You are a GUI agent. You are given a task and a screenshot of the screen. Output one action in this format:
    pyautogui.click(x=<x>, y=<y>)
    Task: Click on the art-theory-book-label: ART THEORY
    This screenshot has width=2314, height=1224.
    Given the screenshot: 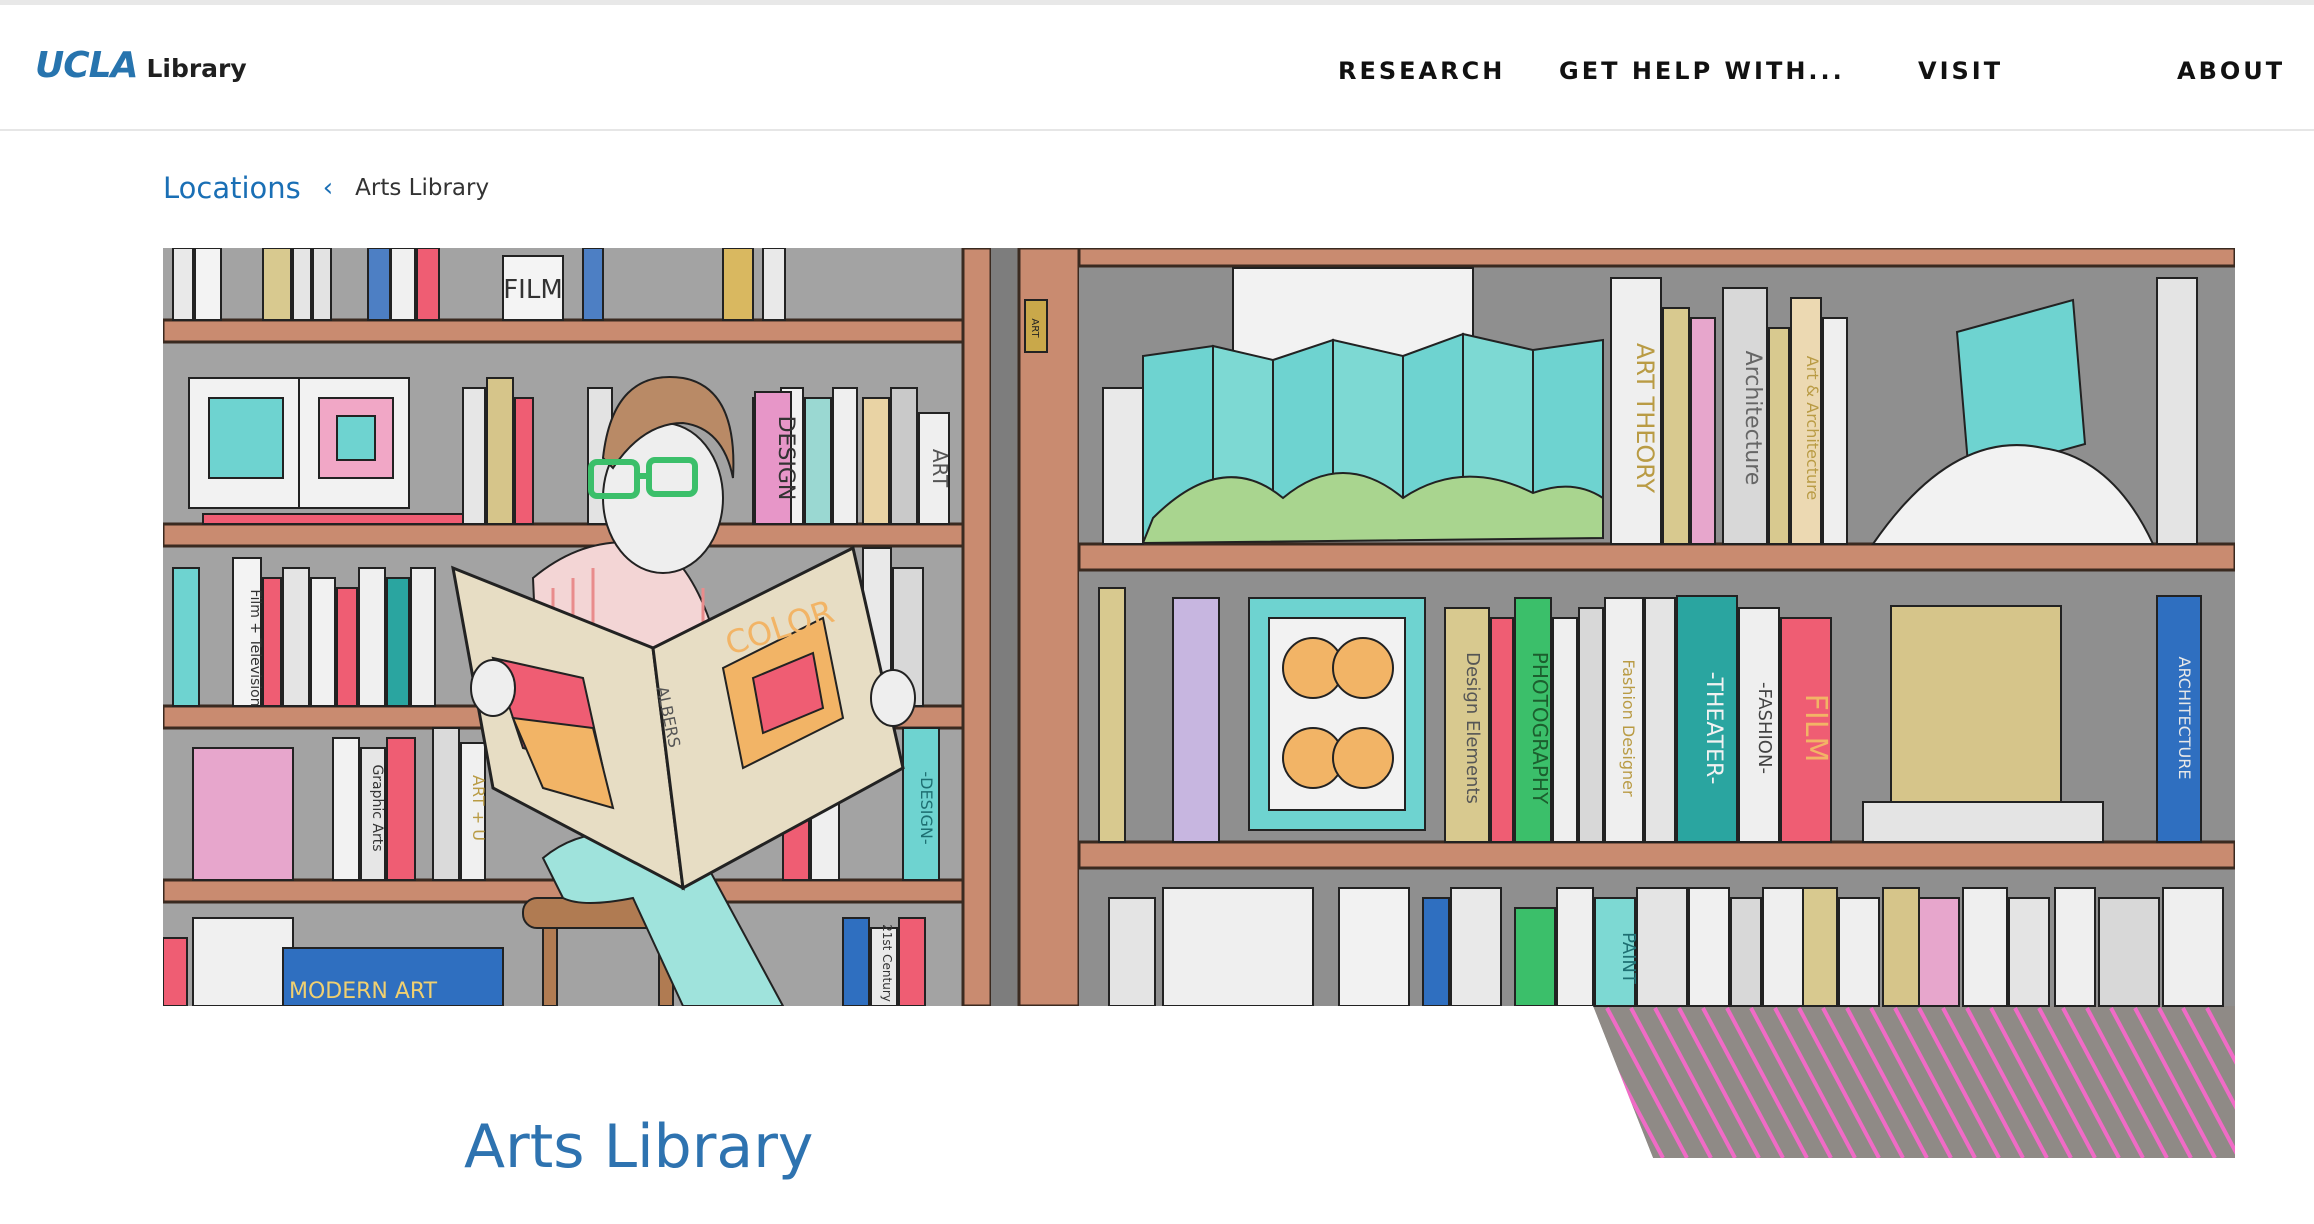 What is the action you would take?
    pyautogui.click(x=1645, y=418)
    